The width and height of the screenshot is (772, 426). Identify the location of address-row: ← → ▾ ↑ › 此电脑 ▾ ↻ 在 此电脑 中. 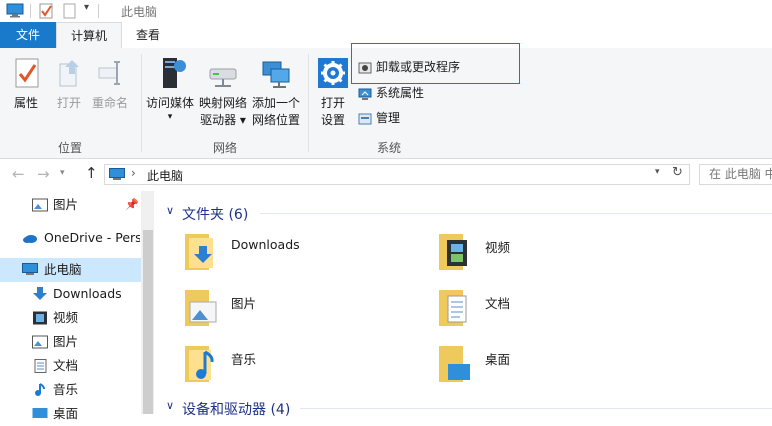
(386, 175).